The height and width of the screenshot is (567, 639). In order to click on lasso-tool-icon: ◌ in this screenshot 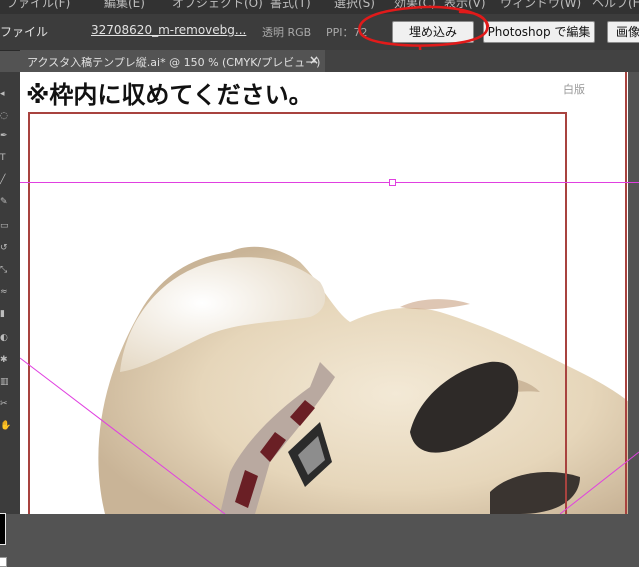, I will do `click(4, 116)`.